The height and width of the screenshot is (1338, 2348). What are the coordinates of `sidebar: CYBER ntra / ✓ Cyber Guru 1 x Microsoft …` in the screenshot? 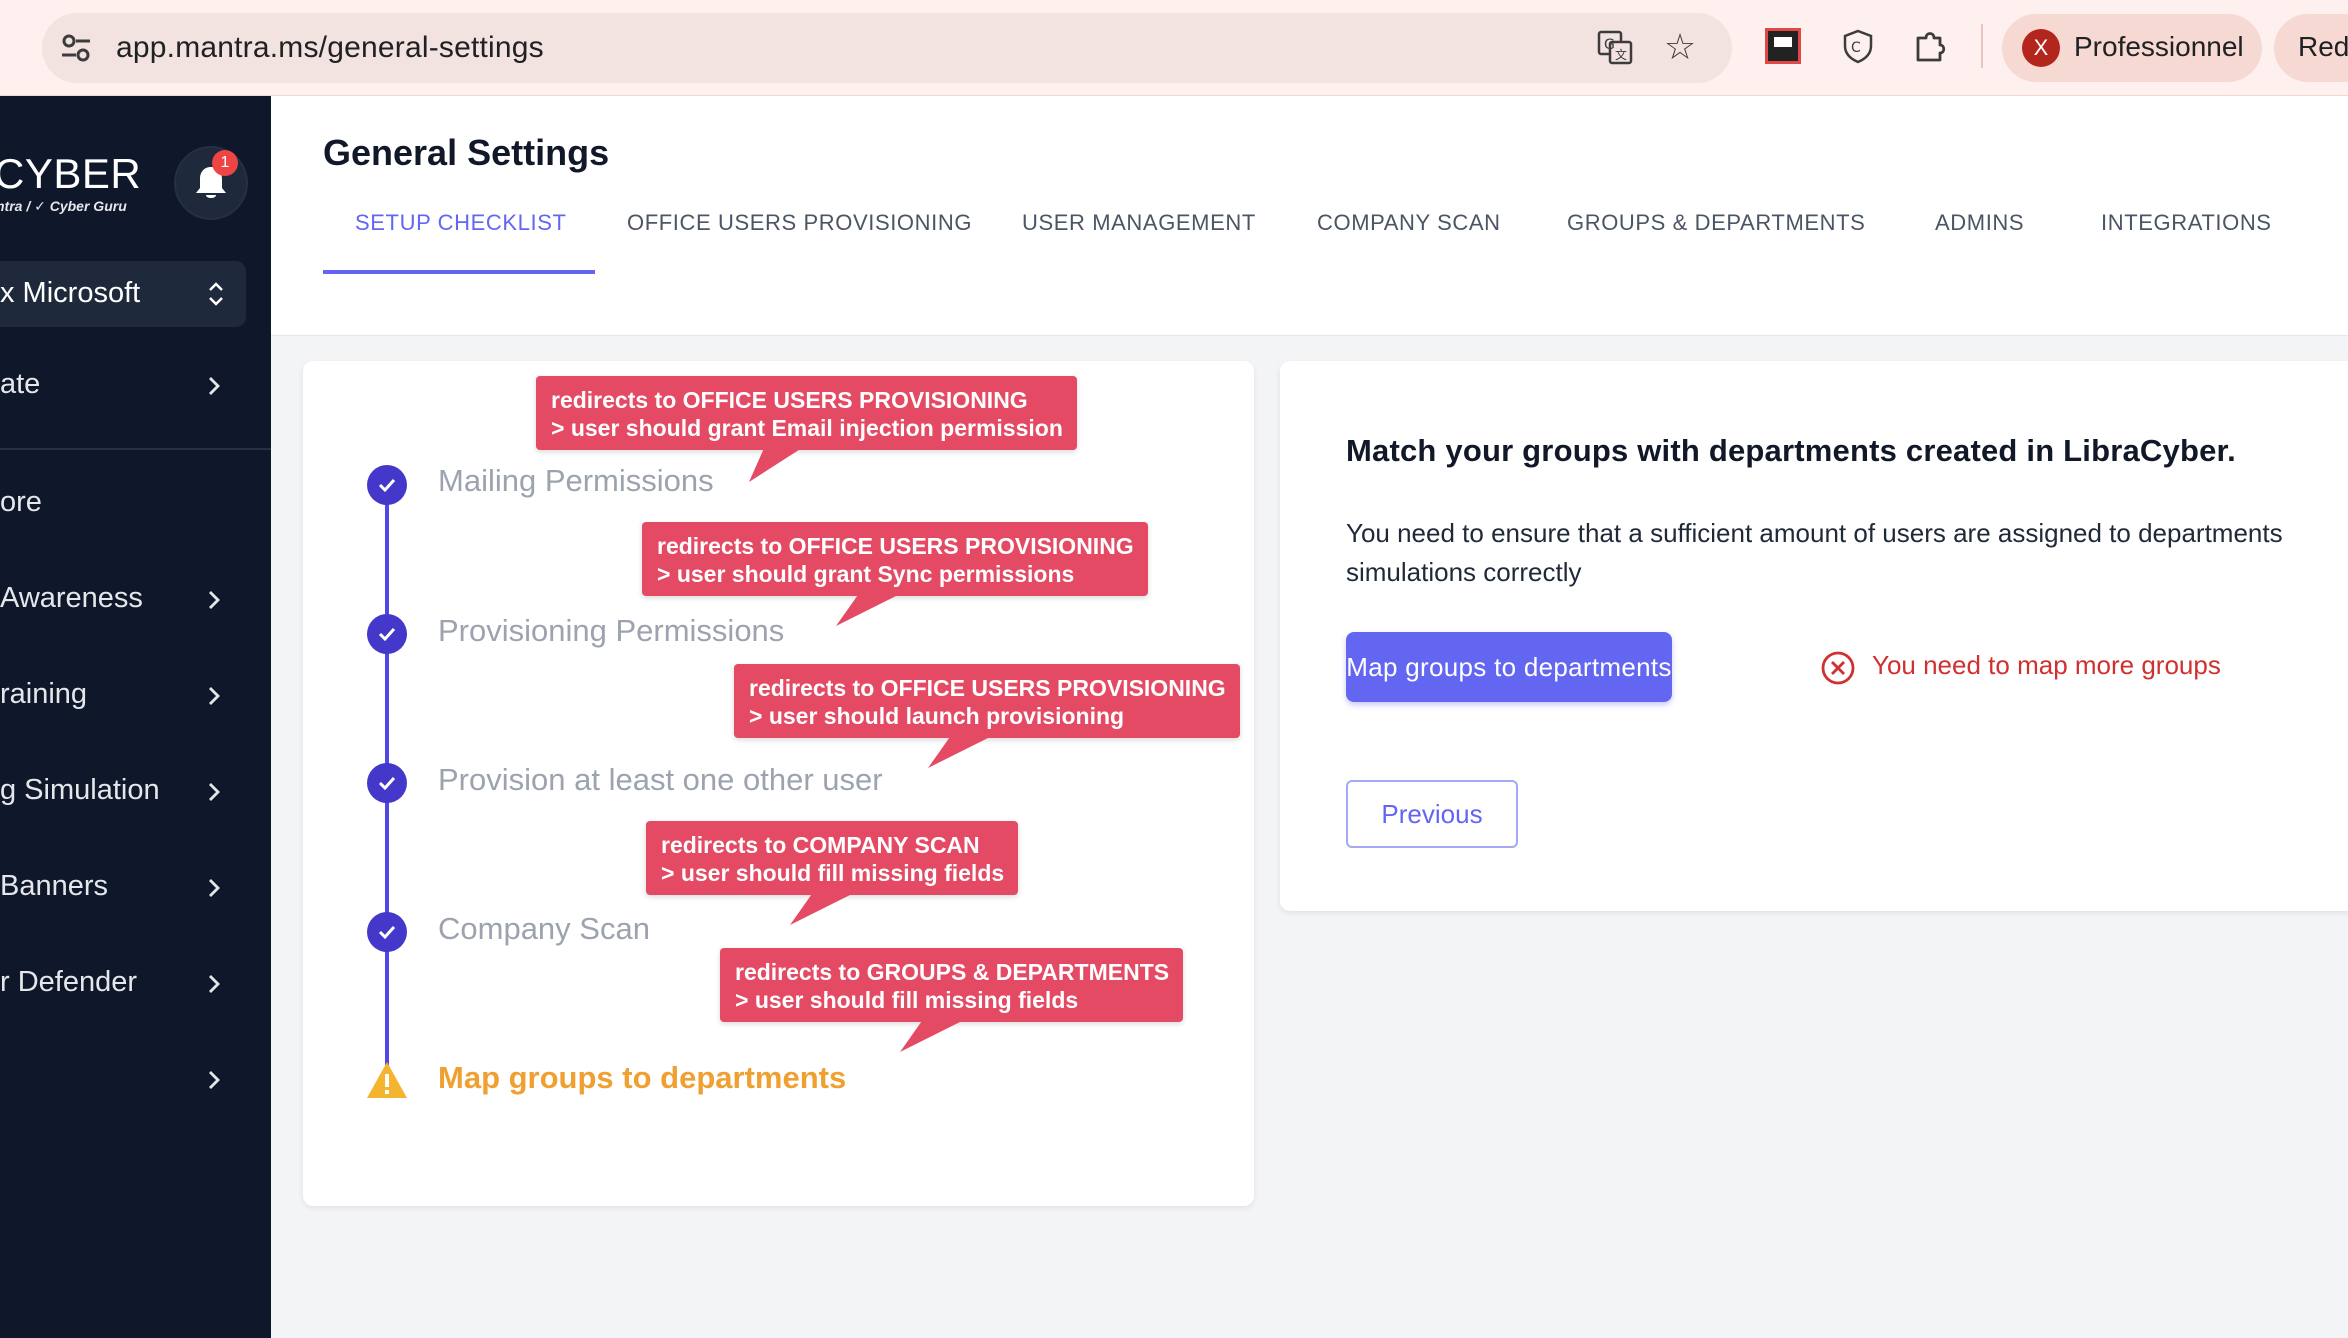 It's located at (135, 717).